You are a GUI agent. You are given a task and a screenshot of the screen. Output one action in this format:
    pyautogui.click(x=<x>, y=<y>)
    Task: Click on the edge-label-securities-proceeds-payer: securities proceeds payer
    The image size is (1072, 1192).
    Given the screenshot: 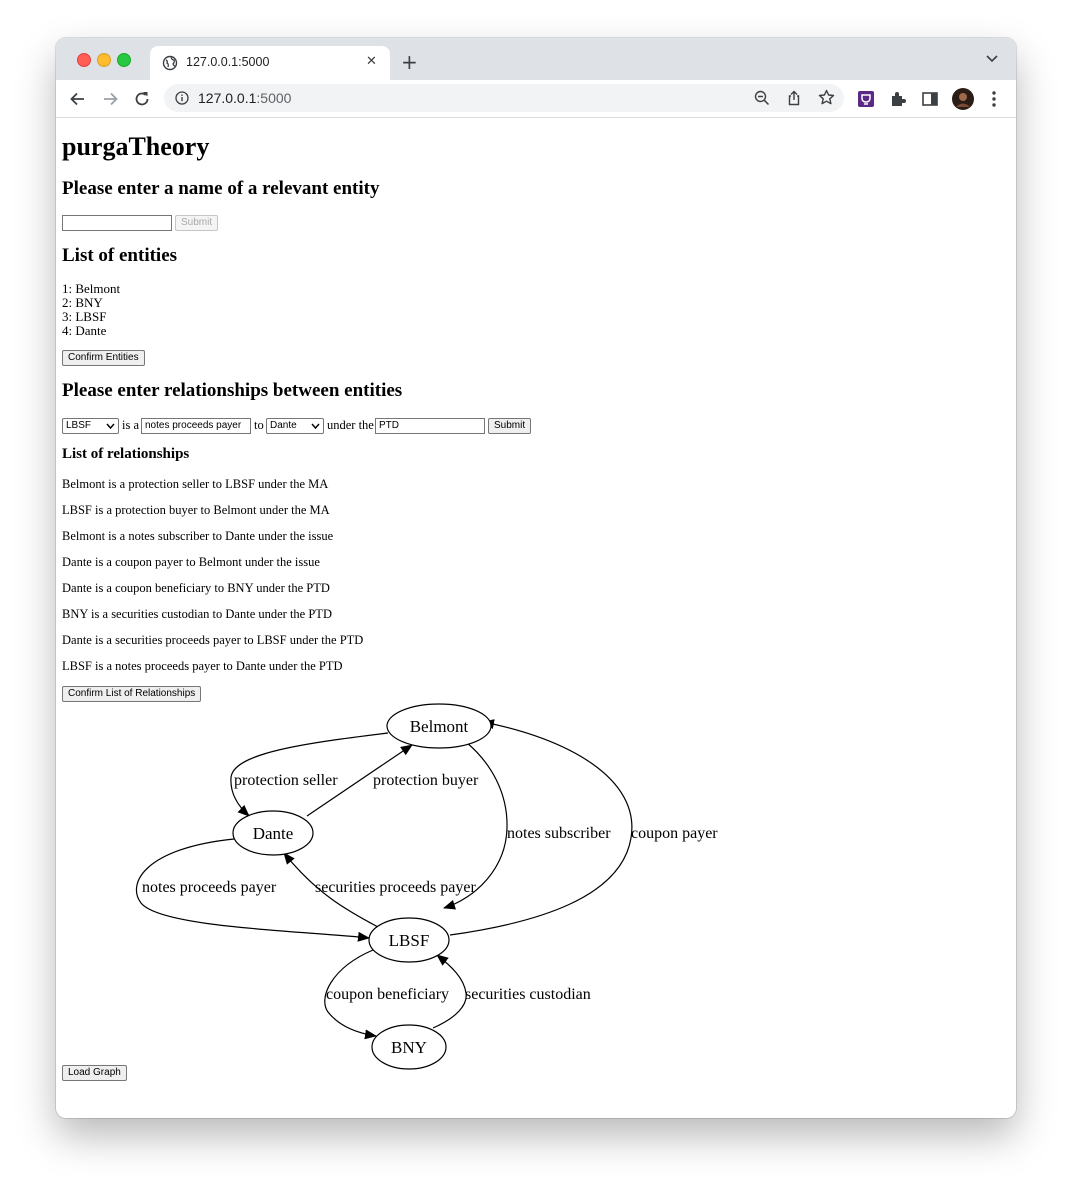 What is the action you would take?
    pyautogui.click(x=395, y=887)
    